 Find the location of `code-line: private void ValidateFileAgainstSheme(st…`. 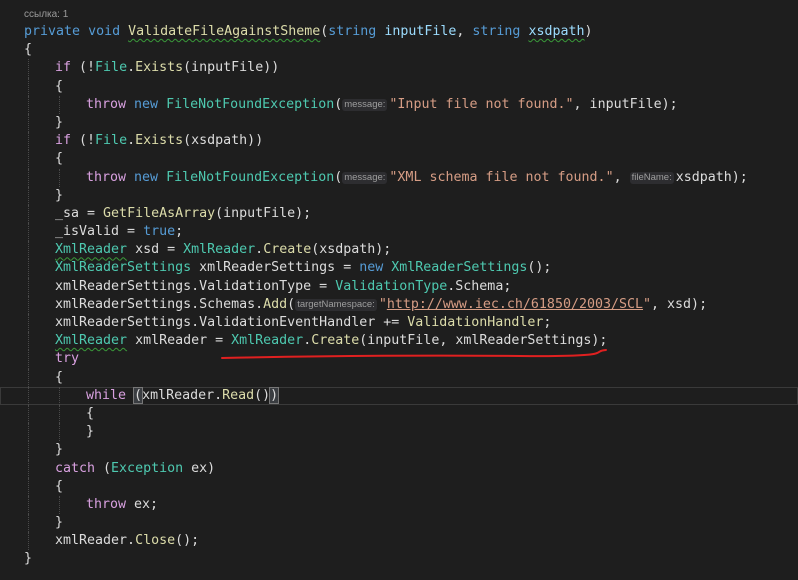

code-line: private void ValidateFileAgainstSheme(st… is located at coordinates (308, 31).